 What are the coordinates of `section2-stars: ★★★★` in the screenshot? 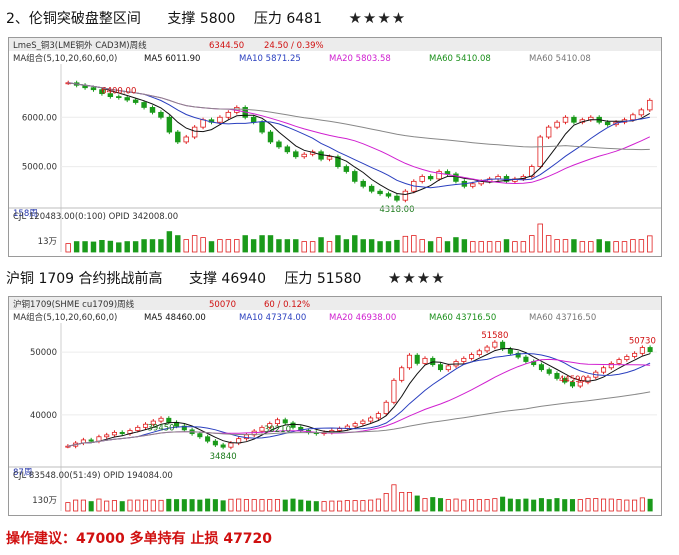 It's located at (416, 278).